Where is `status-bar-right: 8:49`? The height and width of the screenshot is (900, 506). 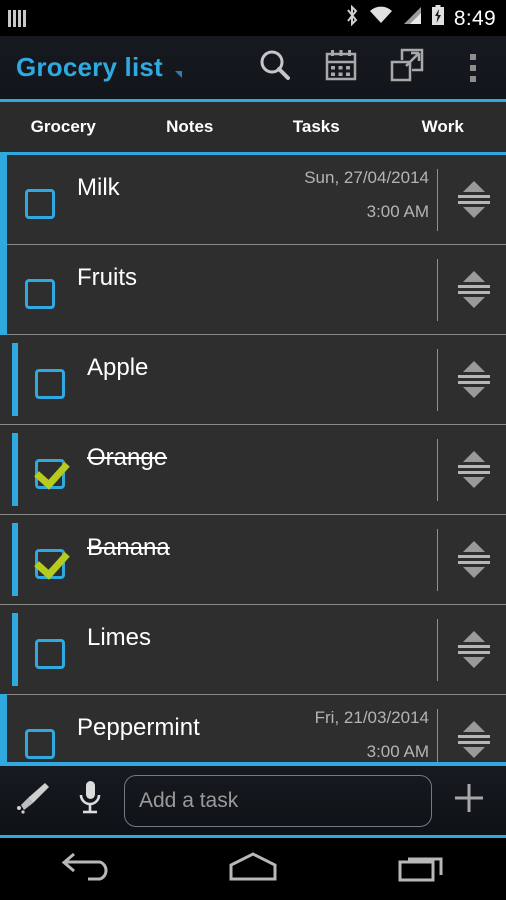 status-bar-right: 8:49 is located at coordinates (420, 17).